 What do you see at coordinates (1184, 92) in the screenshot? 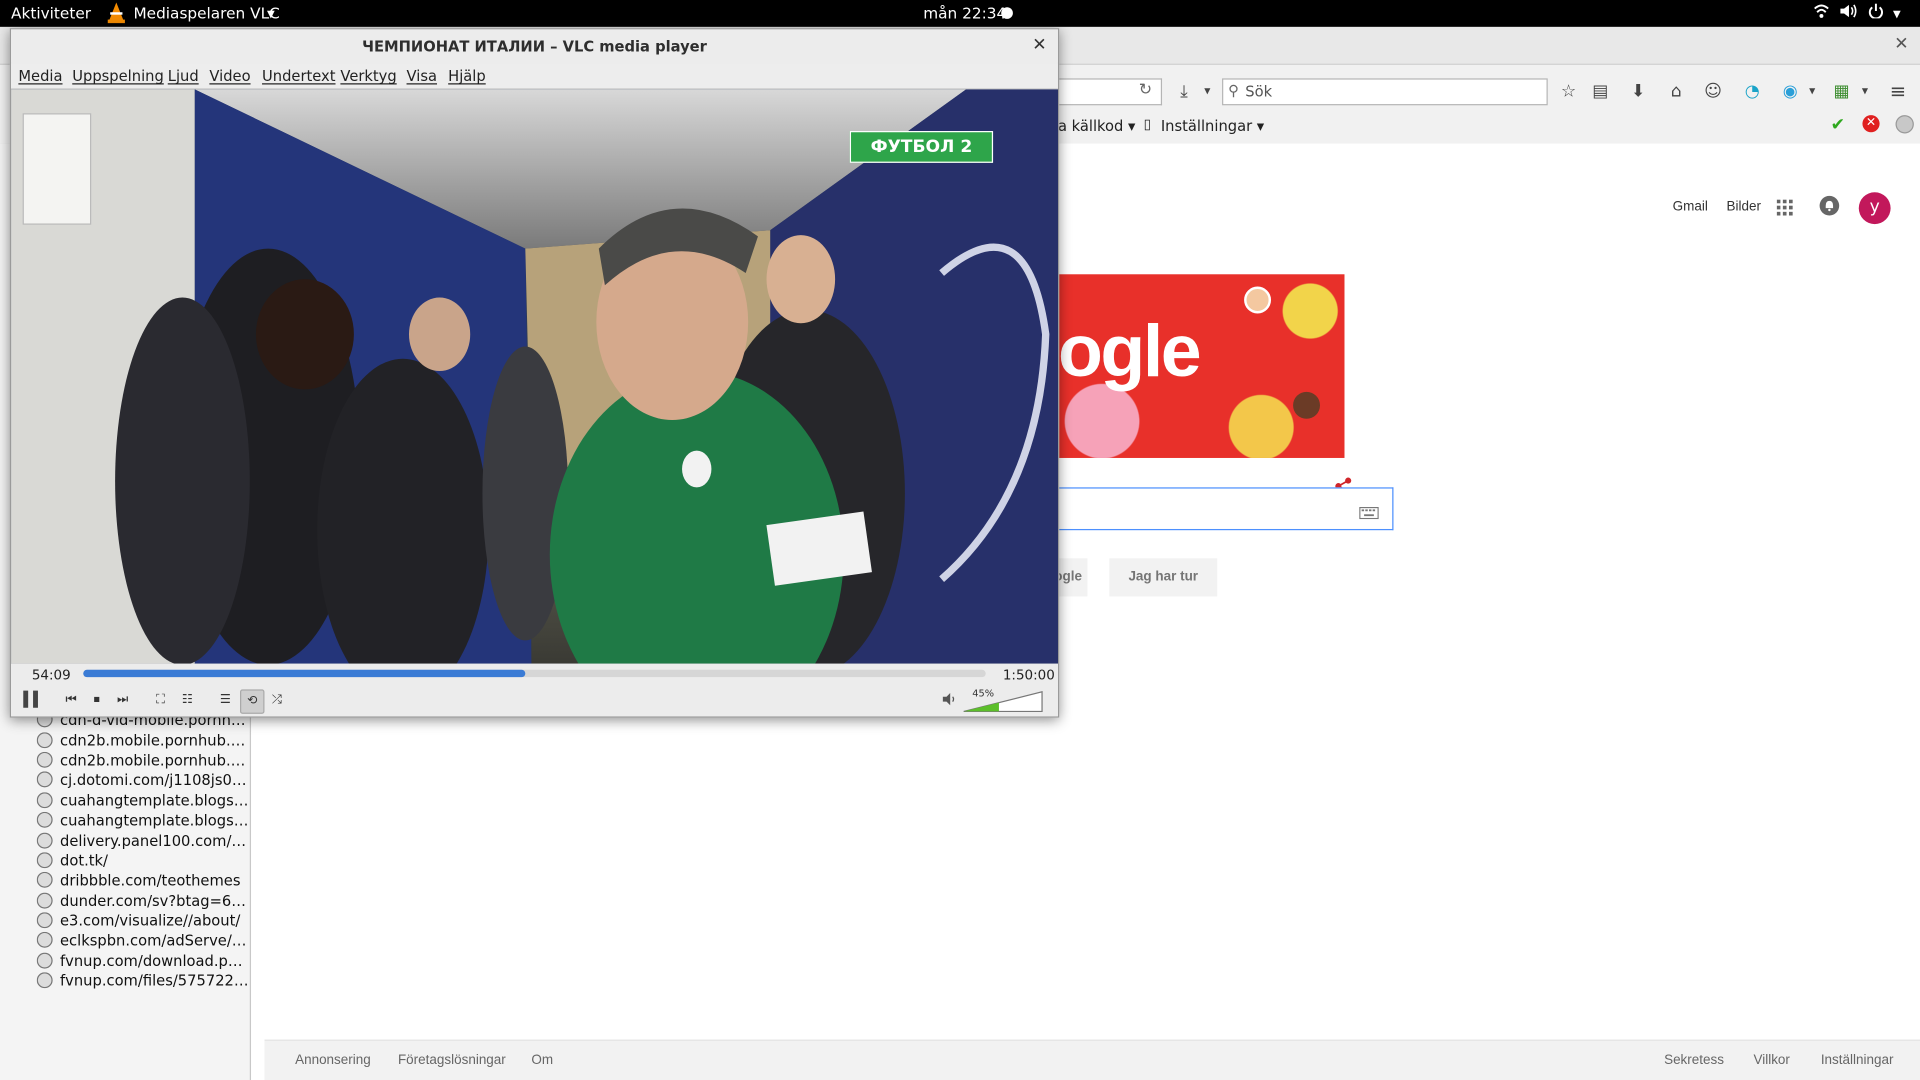
I see `download-icon: ⤓` at bounding box center [1184, 92].